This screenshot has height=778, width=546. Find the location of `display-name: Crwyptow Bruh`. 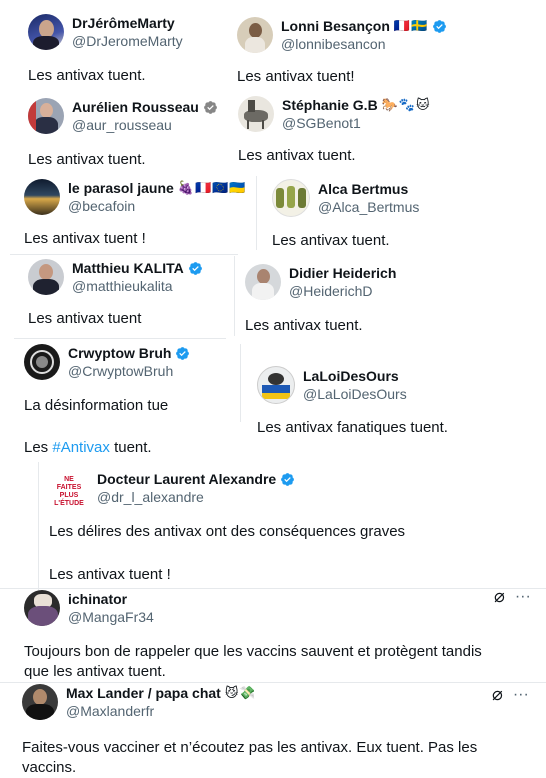

display-name: Crwyptow Bruh is located at coordinates (129, 353).